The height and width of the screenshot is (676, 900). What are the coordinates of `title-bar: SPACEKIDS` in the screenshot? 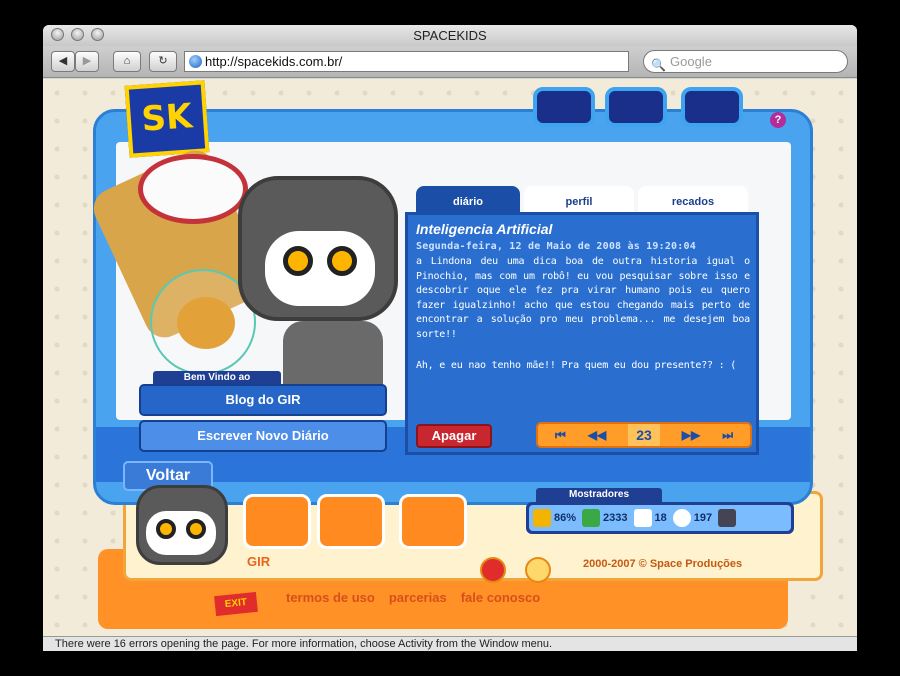 It's located at (450, 35).